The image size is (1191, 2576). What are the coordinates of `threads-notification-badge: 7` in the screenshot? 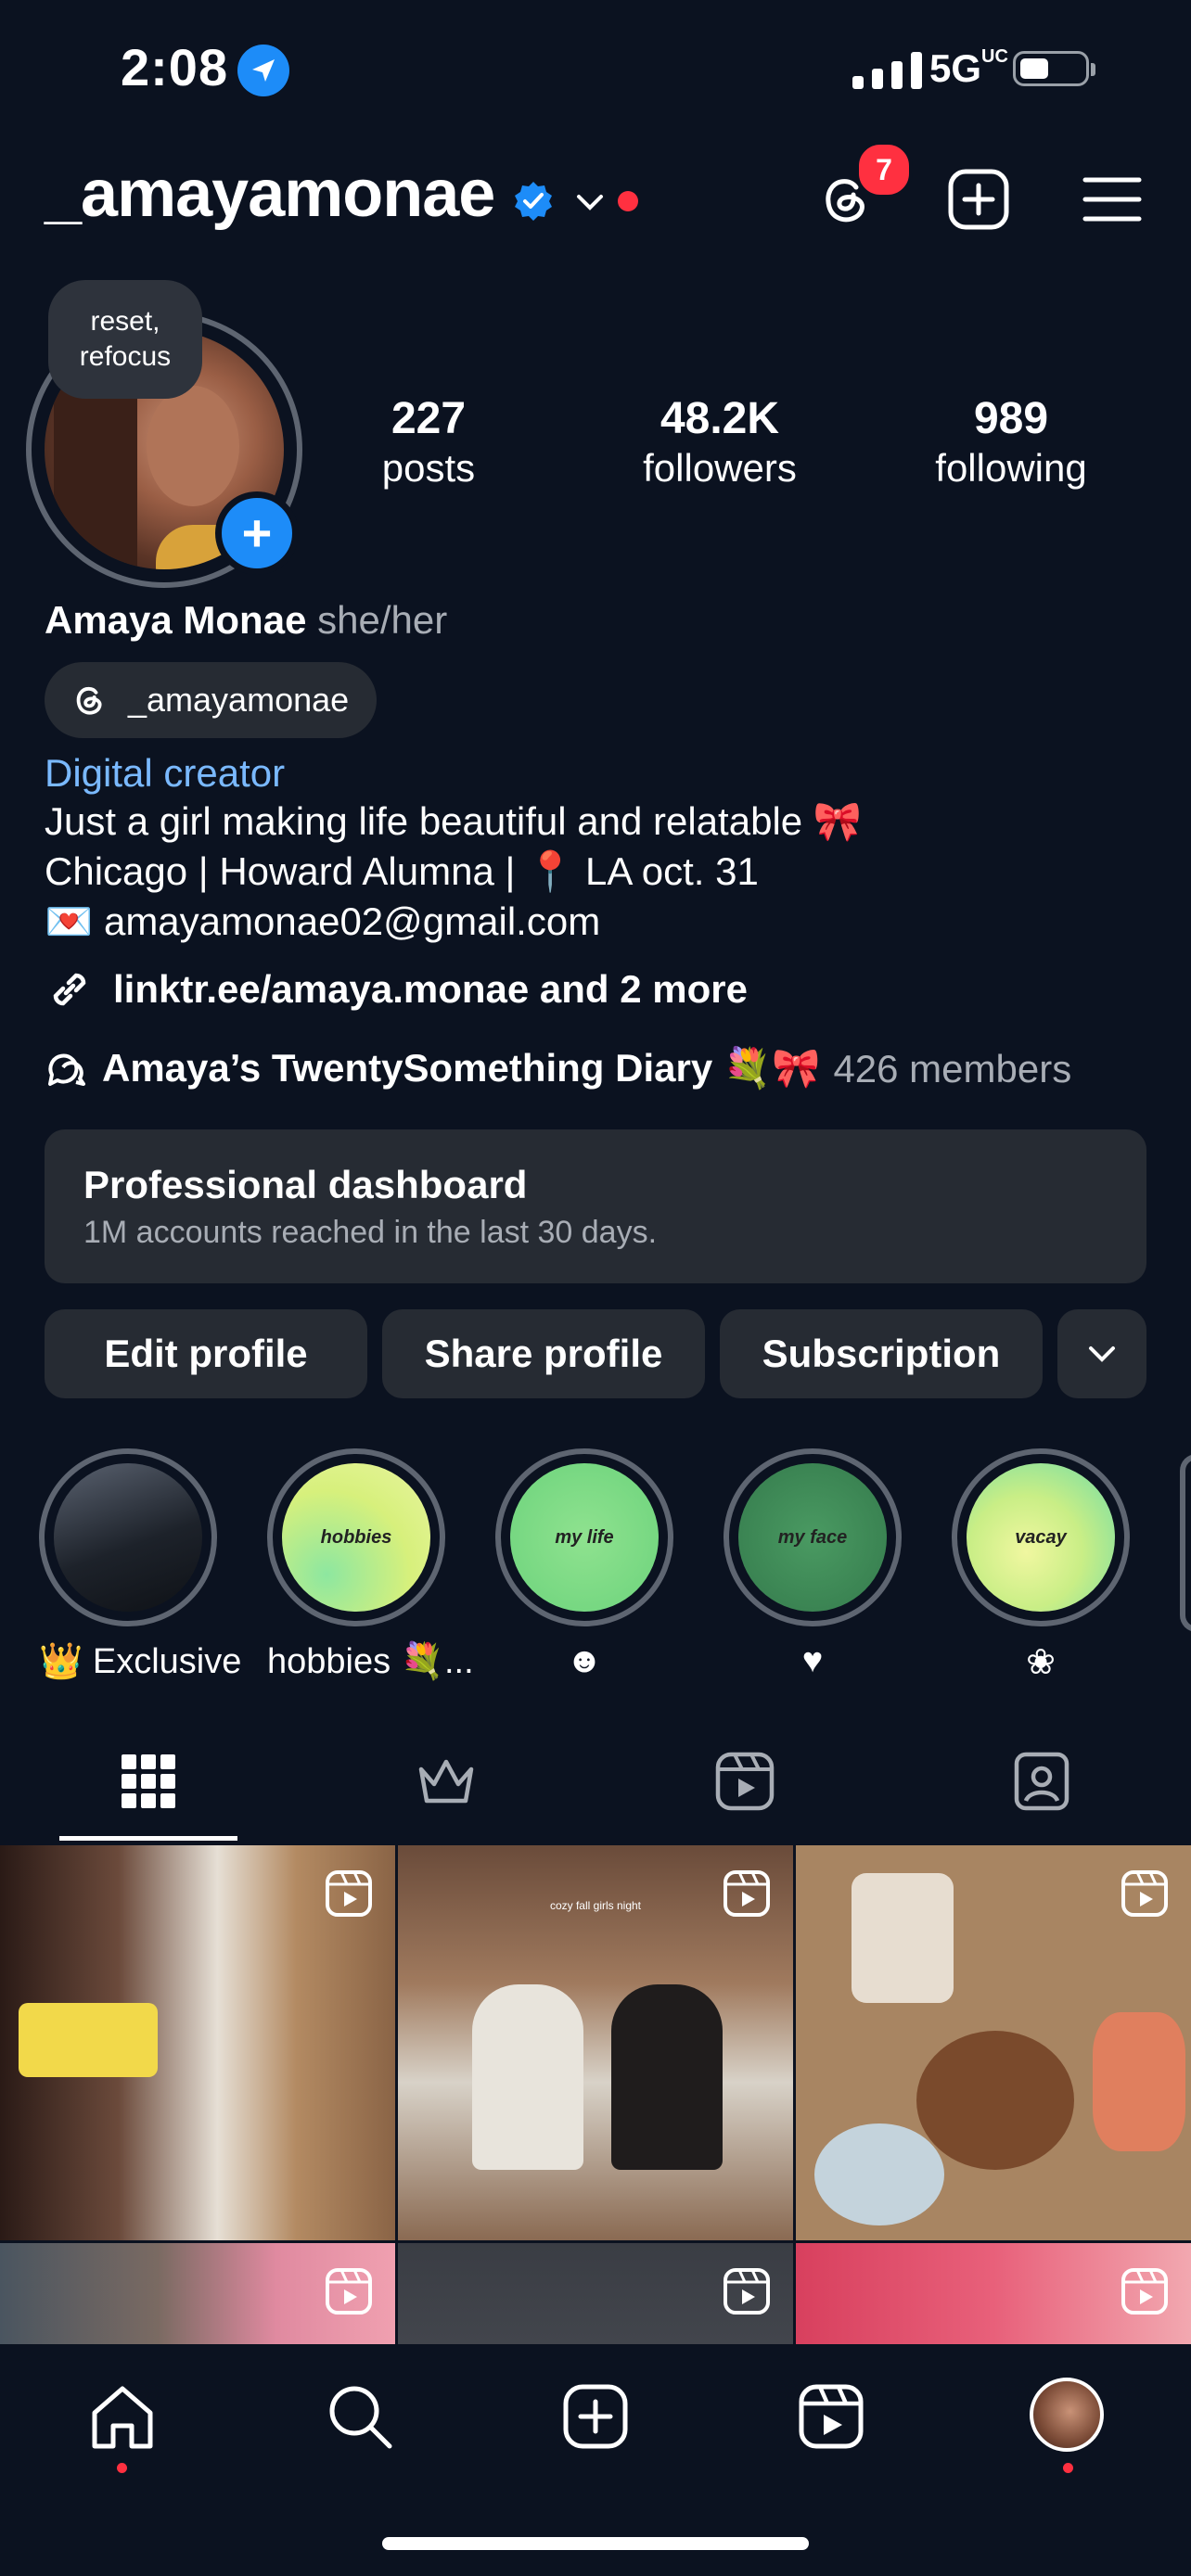 It's located at (884, 170).